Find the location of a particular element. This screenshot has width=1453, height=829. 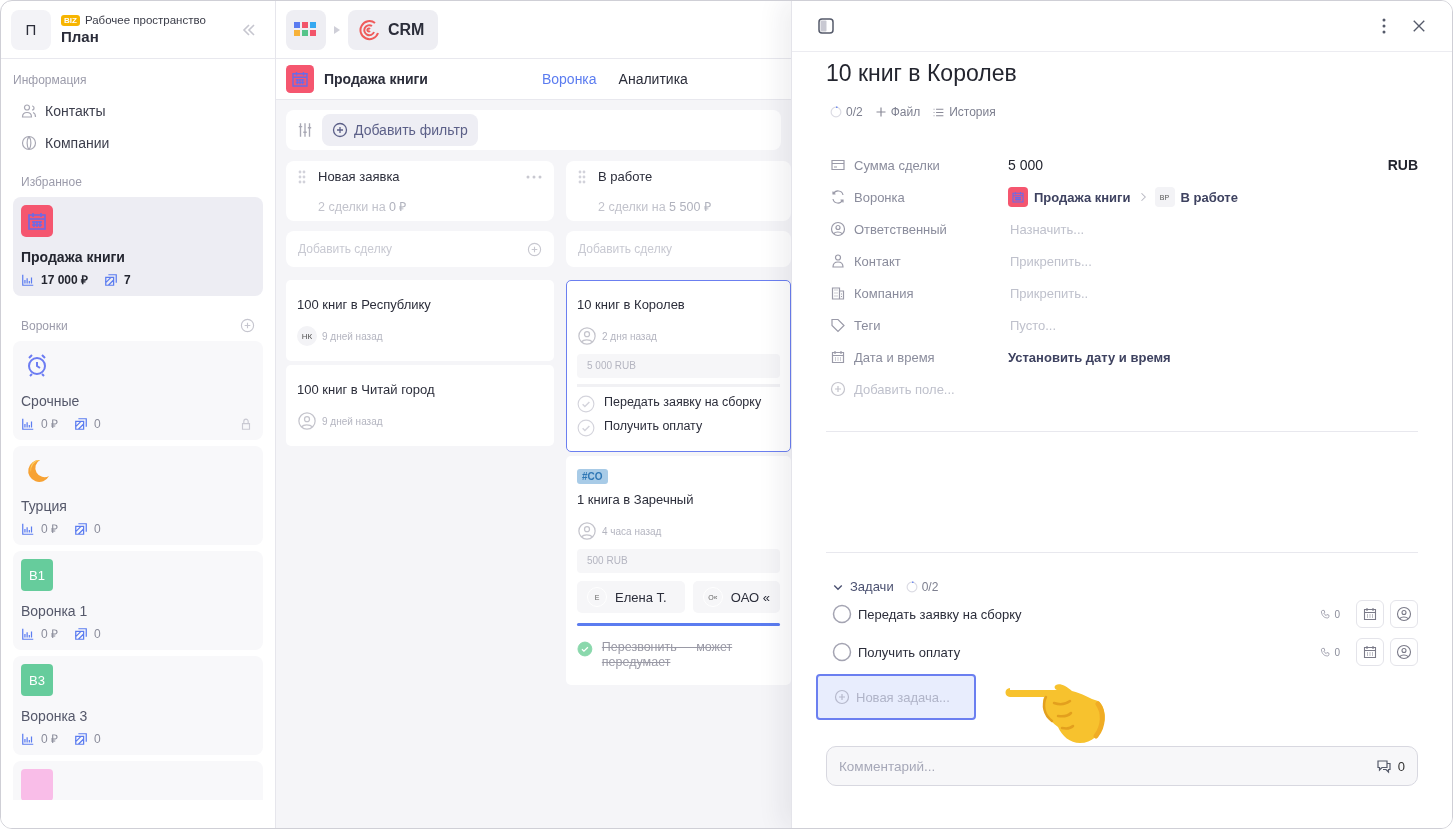

funnel-avatar: В3 is located at coordinates (37, 680).